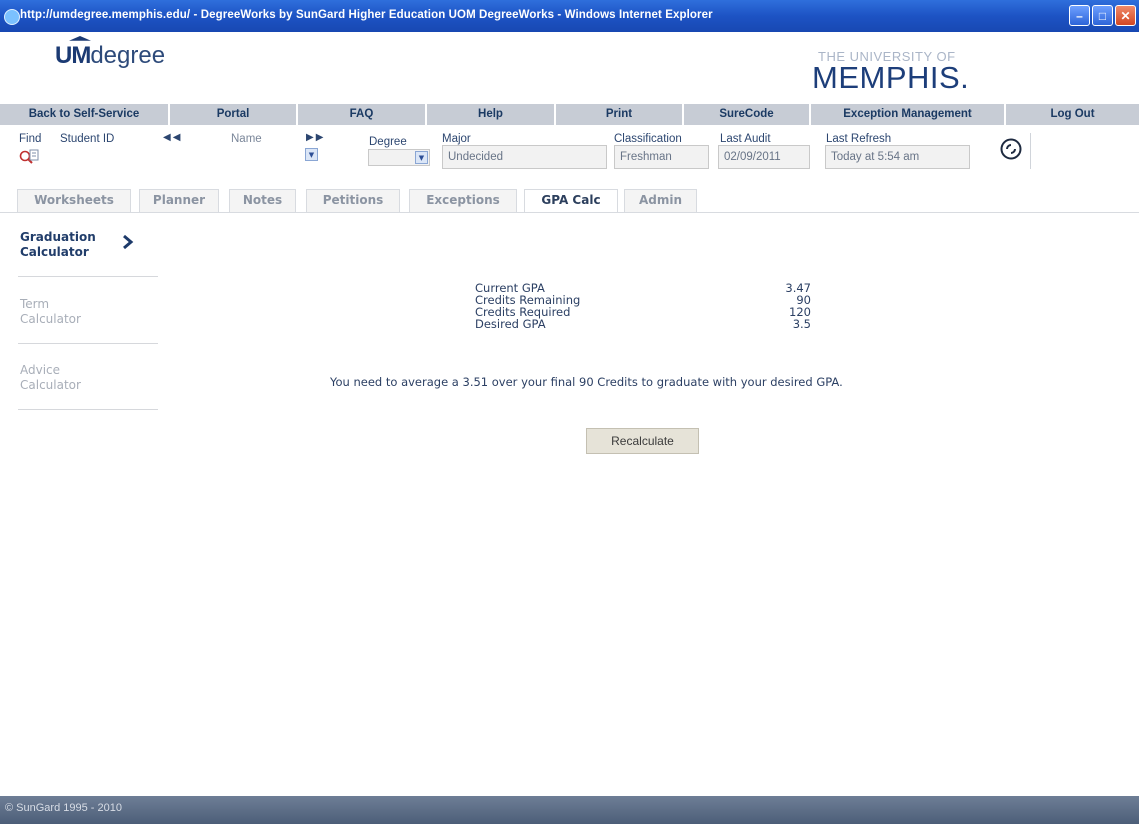 This screenshot has width=1139, height=824. Describe the element at coordinates (29, 156) in the screenshot. I see `find-icon` at that location.